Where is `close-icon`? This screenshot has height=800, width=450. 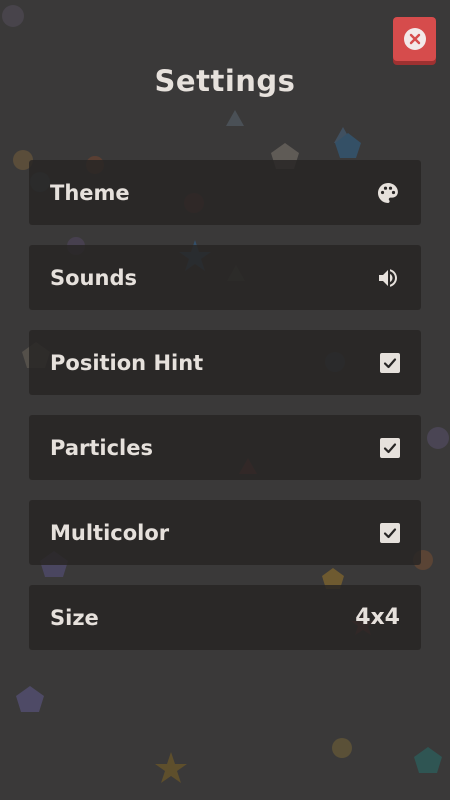
close-icon is located at coordinates (414, 39).